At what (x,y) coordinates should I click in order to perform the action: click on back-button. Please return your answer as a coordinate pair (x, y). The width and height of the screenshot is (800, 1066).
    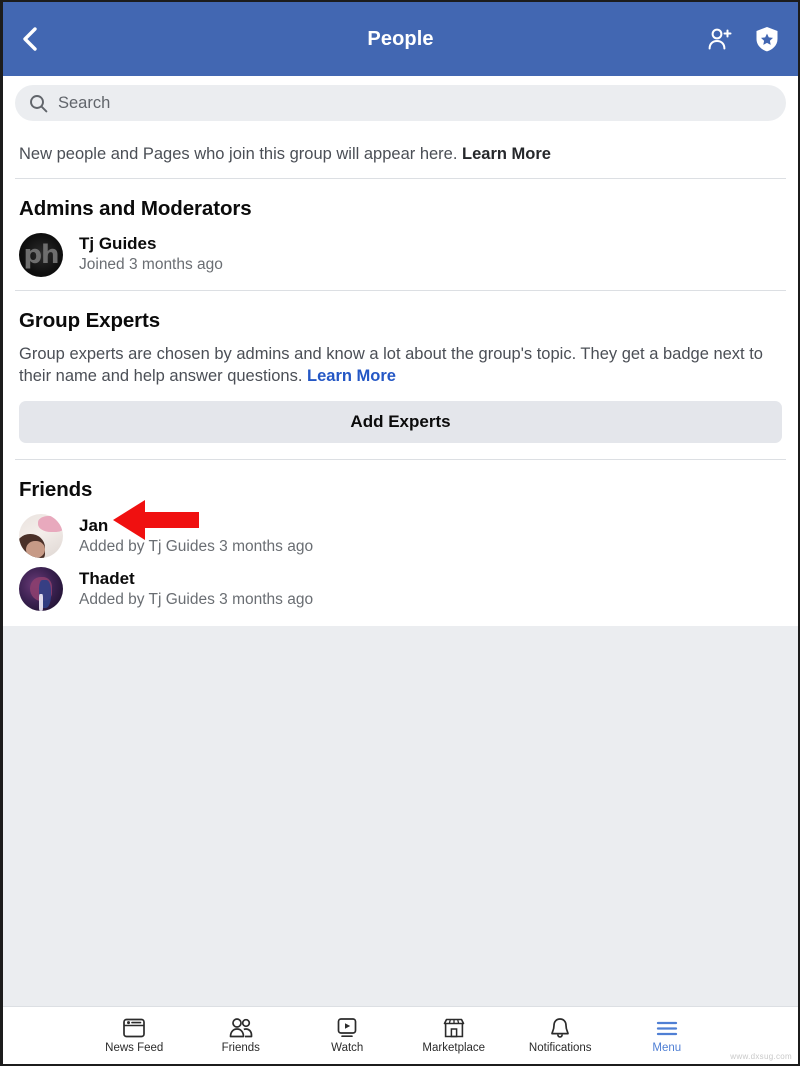
    Looking at the image, I should click on (38, 39).